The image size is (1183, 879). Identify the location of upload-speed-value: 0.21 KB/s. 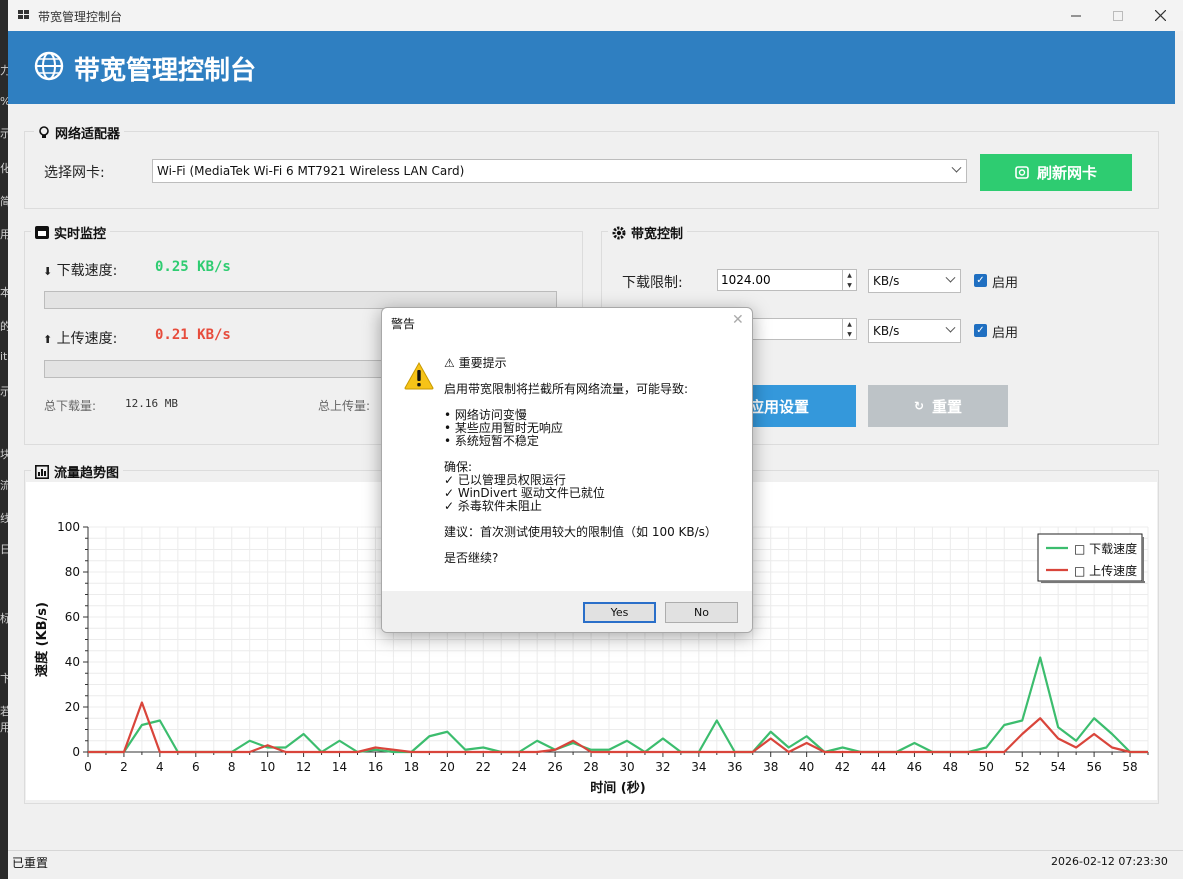
(193, 335).